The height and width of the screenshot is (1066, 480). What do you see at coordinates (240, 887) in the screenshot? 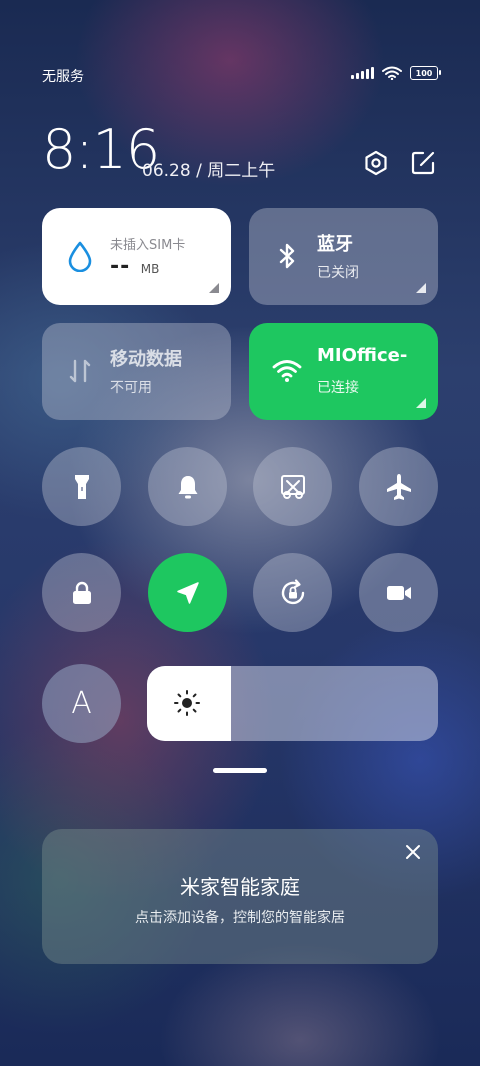
I see `smart-home-title: 米家智能家庭` at bounding box center [240, 887].